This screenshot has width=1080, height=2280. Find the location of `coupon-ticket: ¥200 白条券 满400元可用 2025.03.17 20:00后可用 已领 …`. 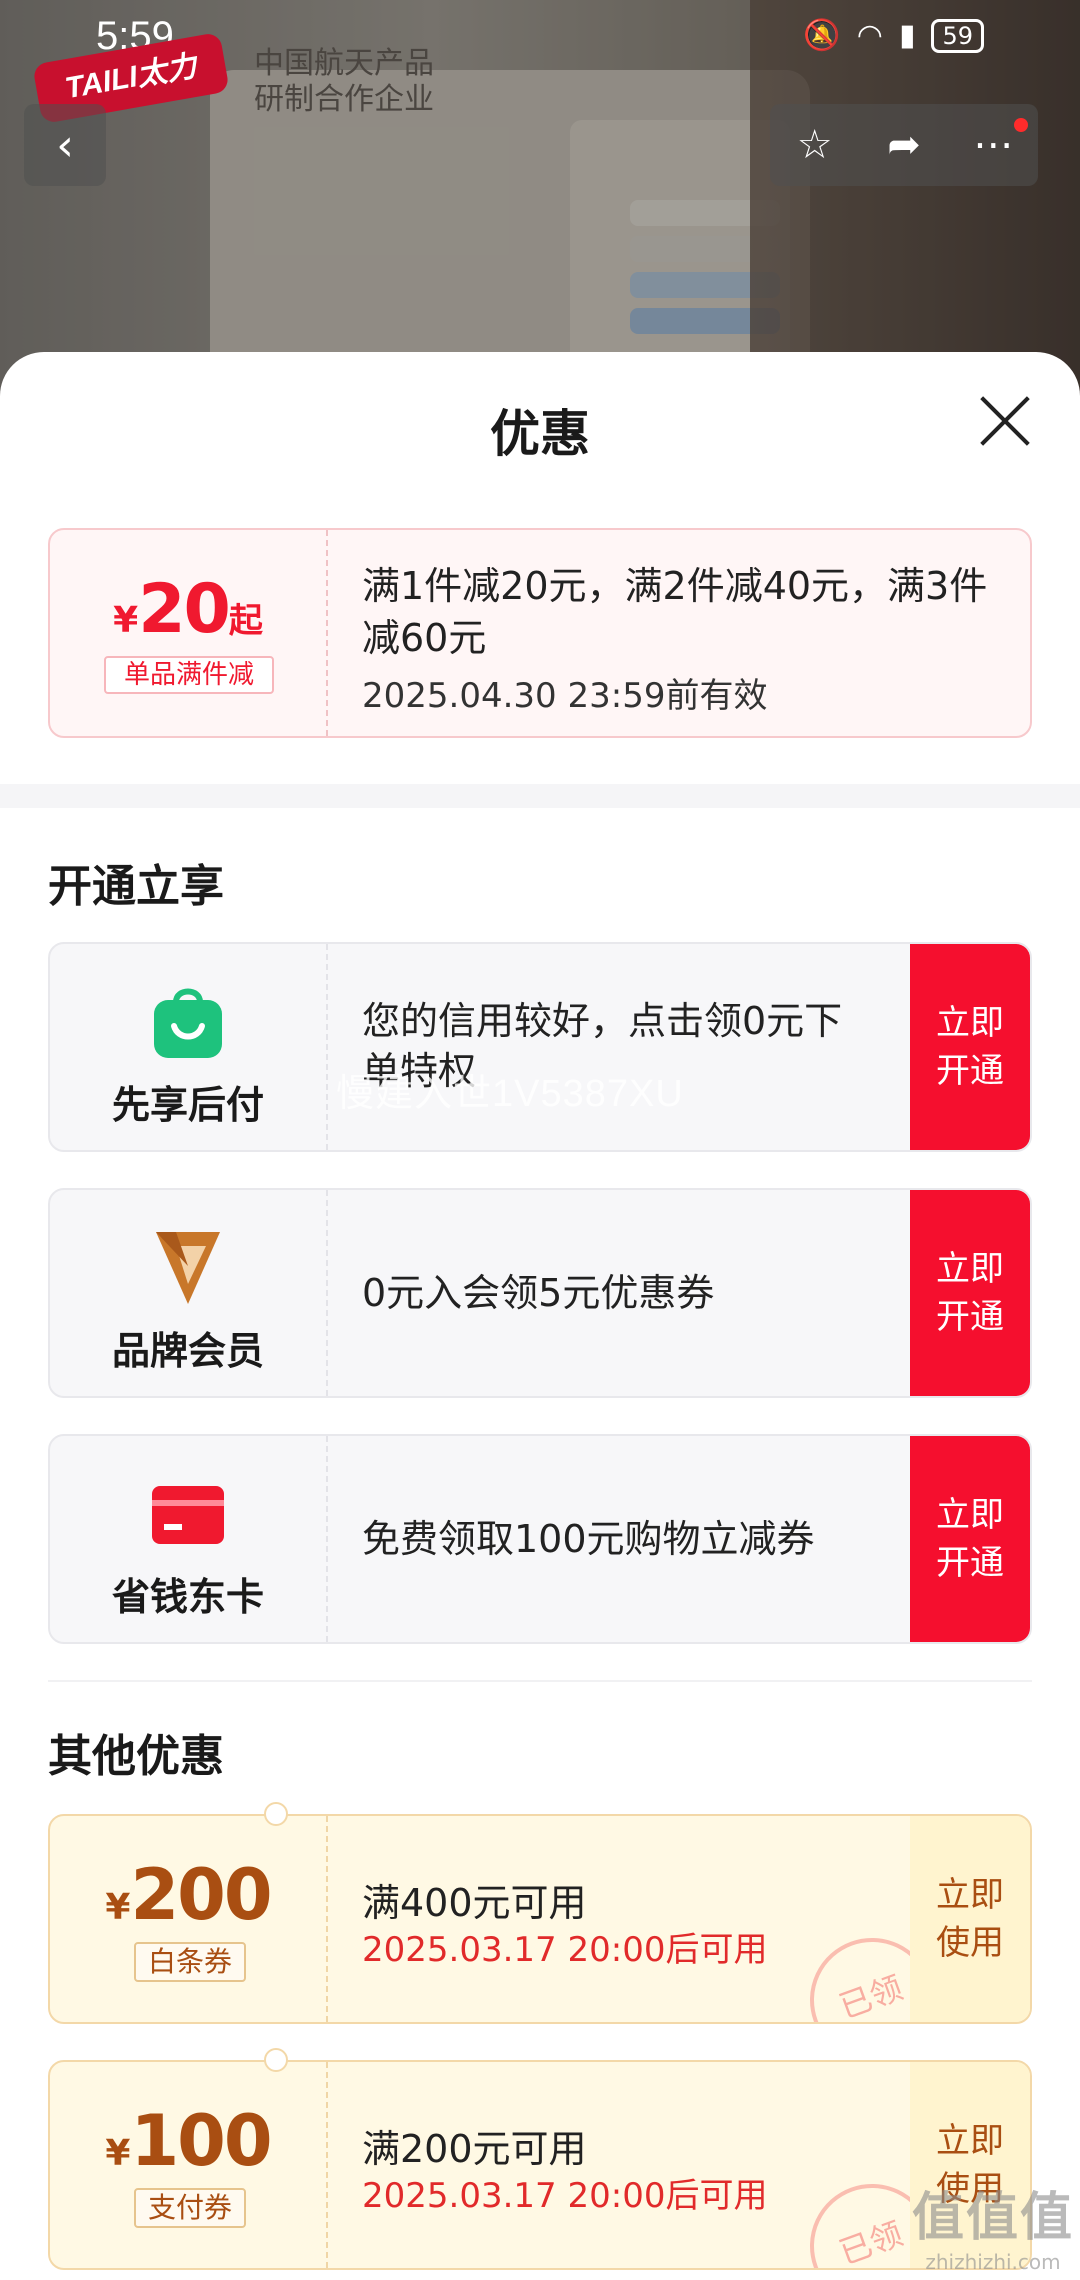

coupon-ticket: ¥200 白条券 满400元可用 2025.03.17 20:00后可用 已领 … is located at coordinates (540, 1919).